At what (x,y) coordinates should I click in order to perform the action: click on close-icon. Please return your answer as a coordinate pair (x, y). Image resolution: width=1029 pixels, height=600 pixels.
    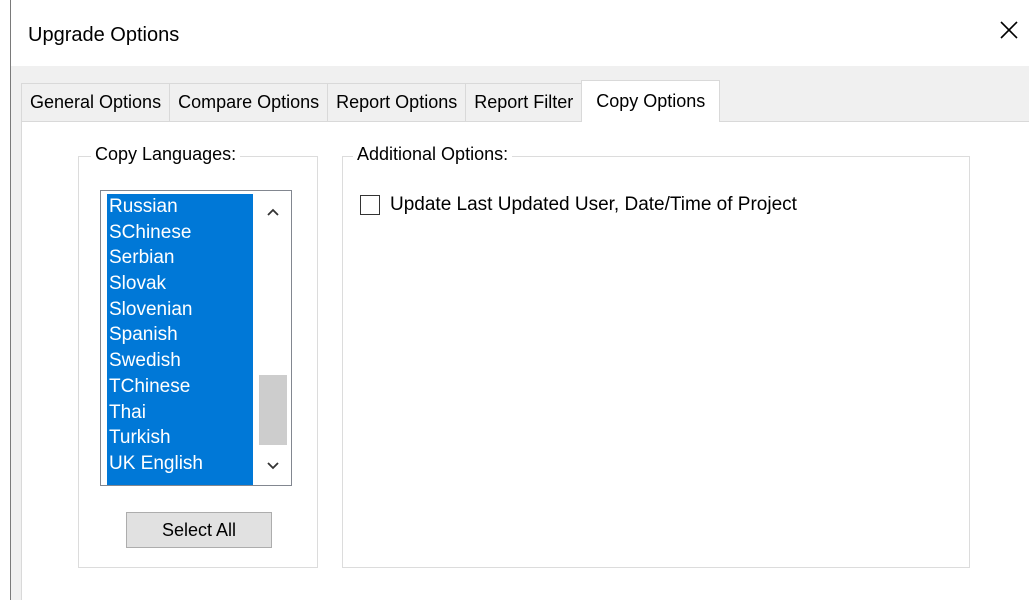
    Looking at the image, I should click on (1009, 30).